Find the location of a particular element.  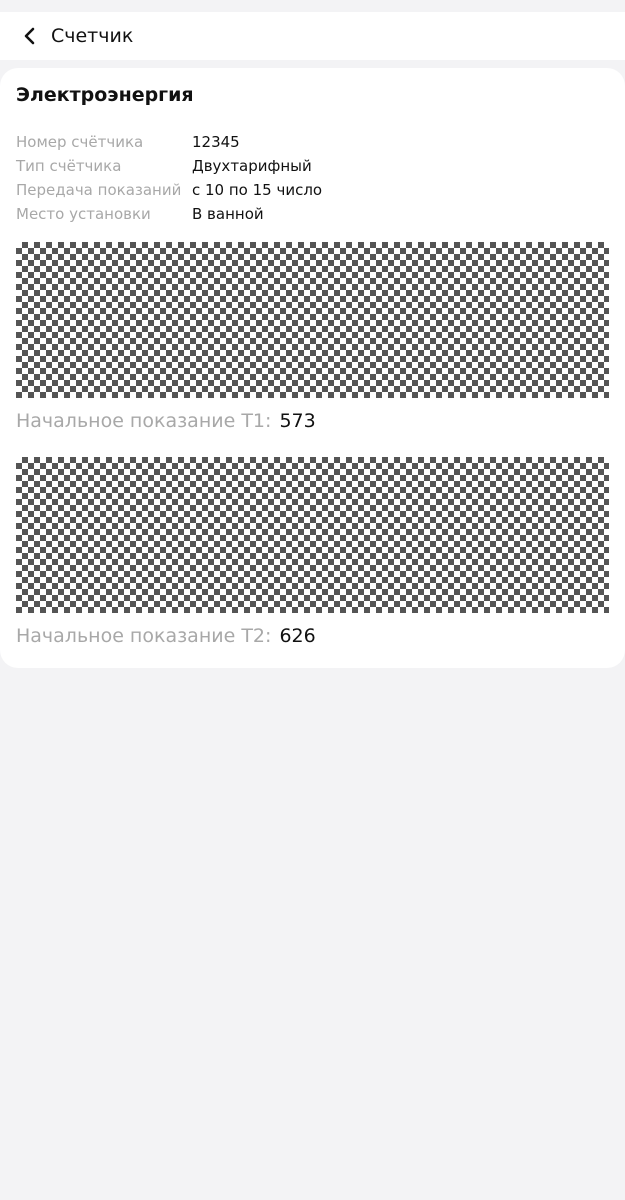

reading-t1: Начальное показание Т1: 573 is located at coordinates (166, 421).